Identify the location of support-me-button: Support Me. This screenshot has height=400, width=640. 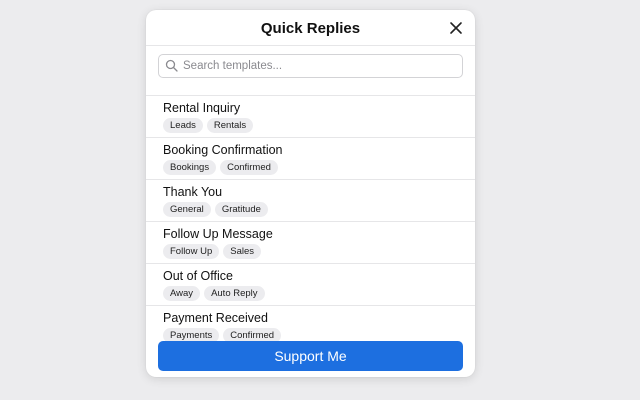
(310, 356).